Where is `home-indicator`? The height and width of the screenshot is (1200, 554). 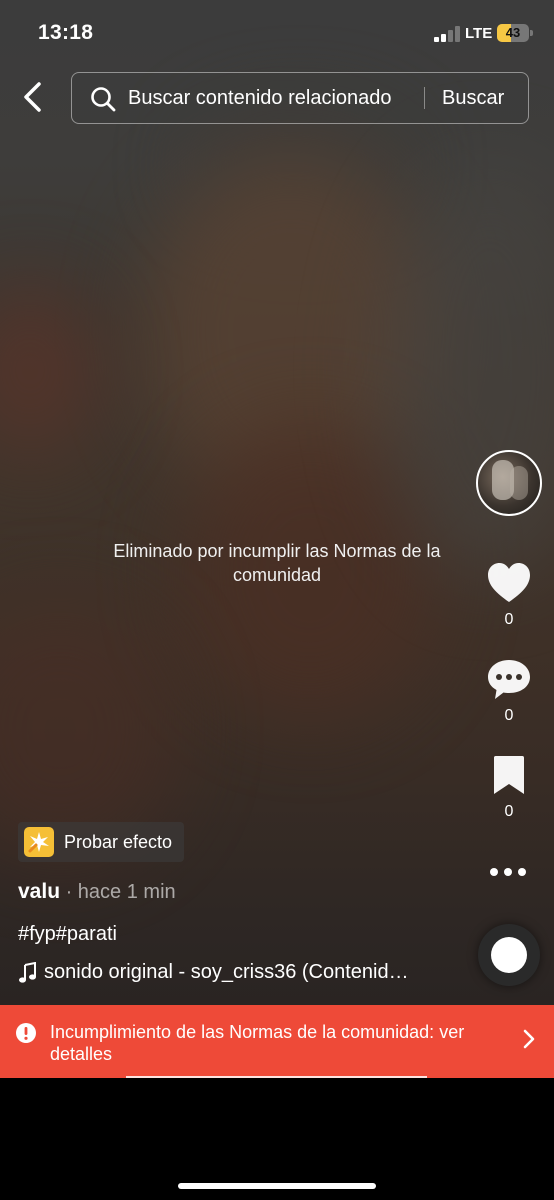 home-indicator is located at coordinates (277, 1186).